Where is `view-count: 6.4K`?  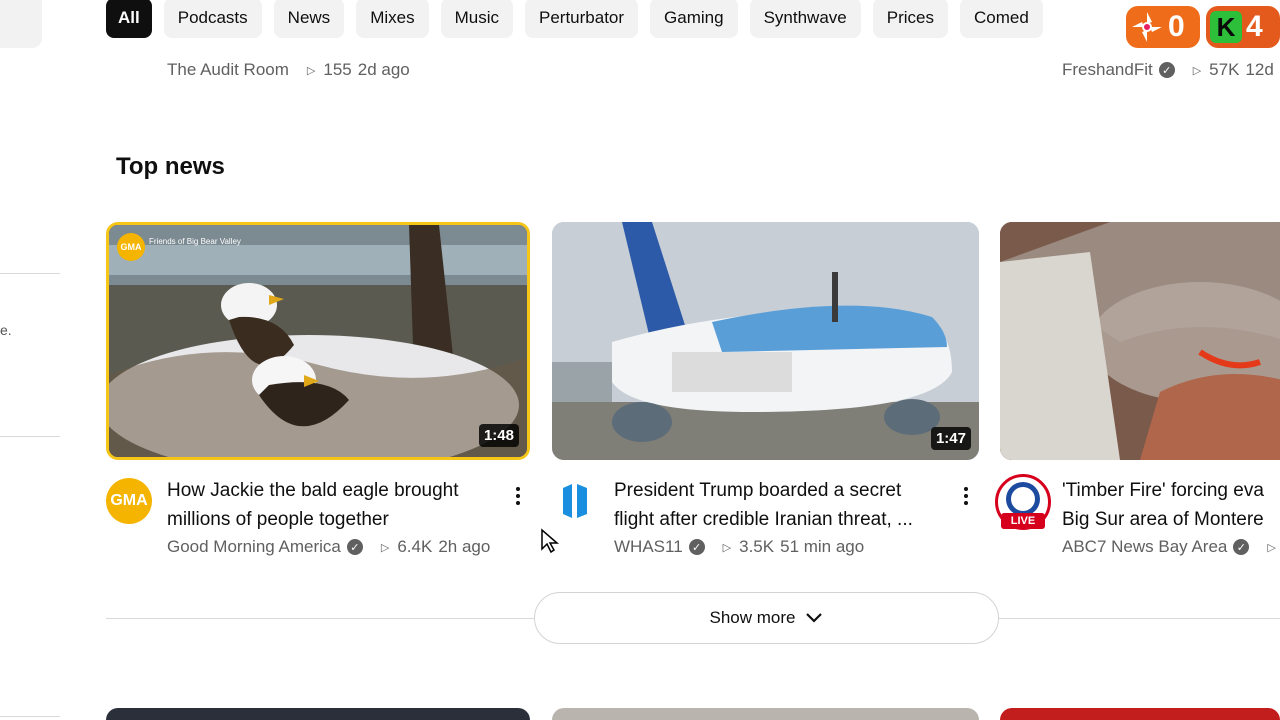 view-count: 6.4K is located at coordinates (415, 546).